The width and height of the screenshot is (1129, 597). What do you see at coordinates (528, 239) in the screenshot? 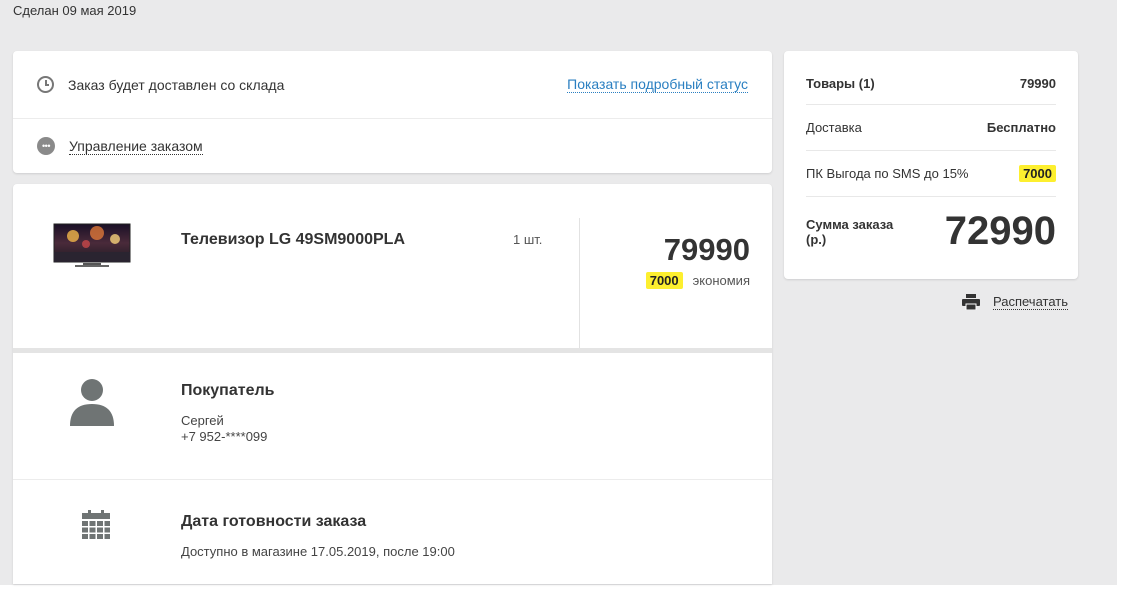
I see `product-quantity: 1 шт.` at bounding box center [528, 239].